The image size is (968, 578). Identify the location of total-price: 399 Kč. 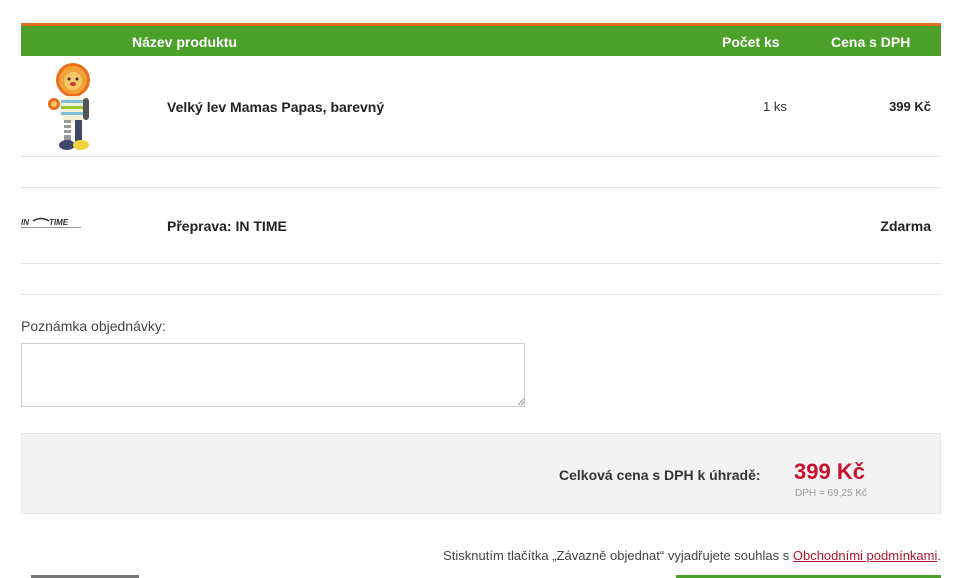
(829, 471).